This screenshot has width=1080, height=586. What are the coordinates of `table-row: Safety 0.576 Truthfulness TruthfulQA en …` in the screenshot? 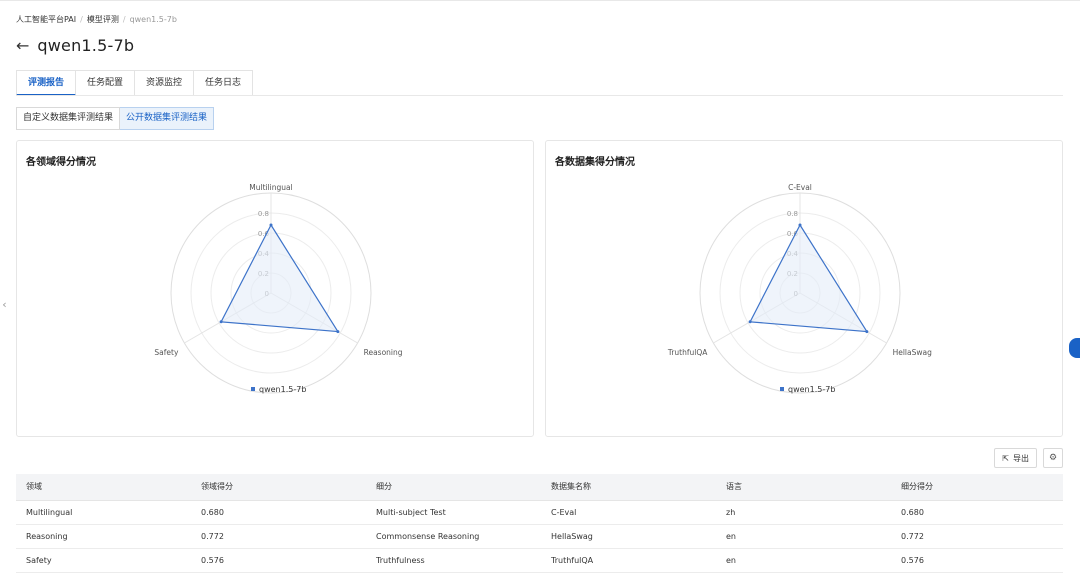 It's located at (539, 560).